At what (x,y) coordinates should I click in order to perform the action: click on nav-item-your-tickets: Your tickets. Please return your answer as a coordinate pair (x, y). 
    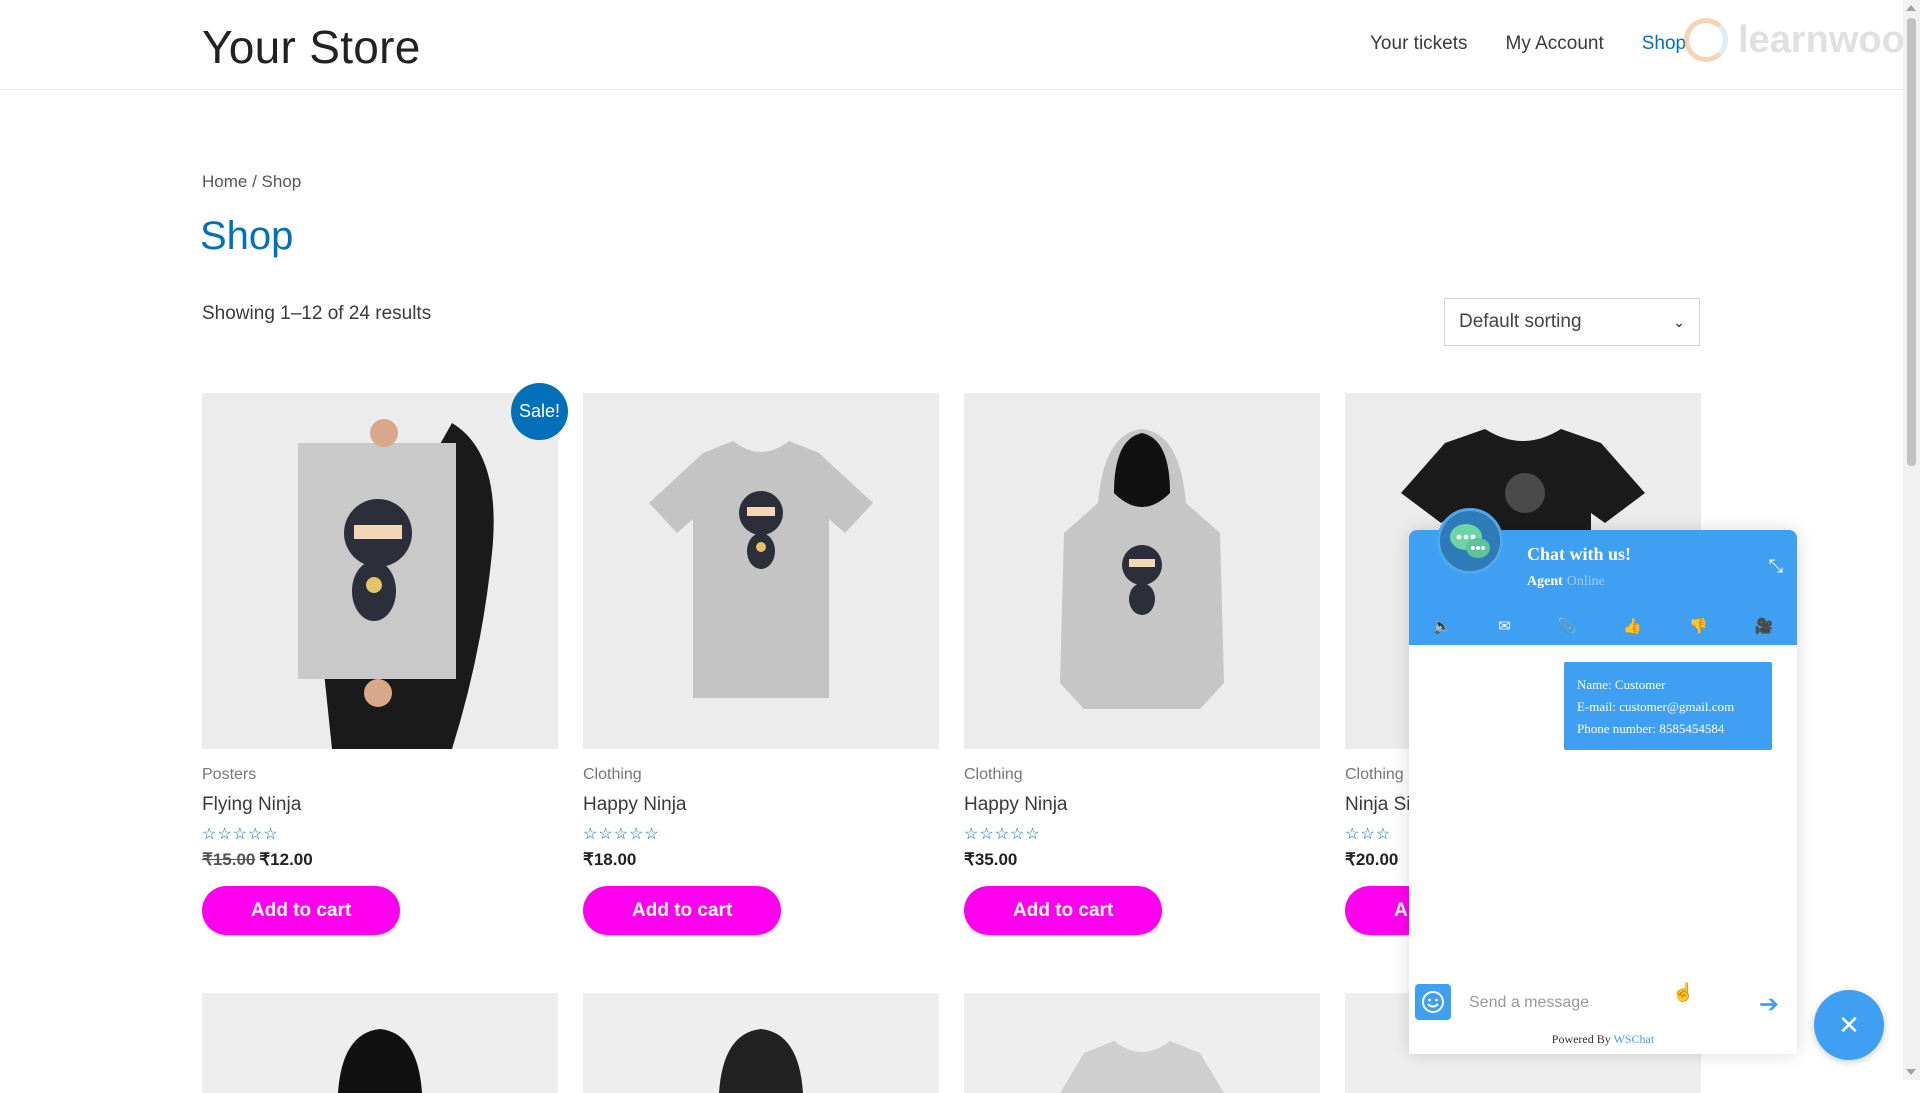
    Looking at the image, I should click on (1419, 44).